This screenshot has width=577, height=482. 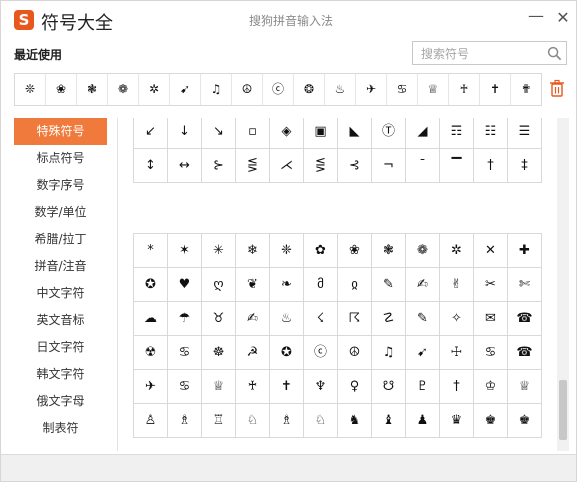 I want to click on symbol-cell: *, so click(x=151, y=251).